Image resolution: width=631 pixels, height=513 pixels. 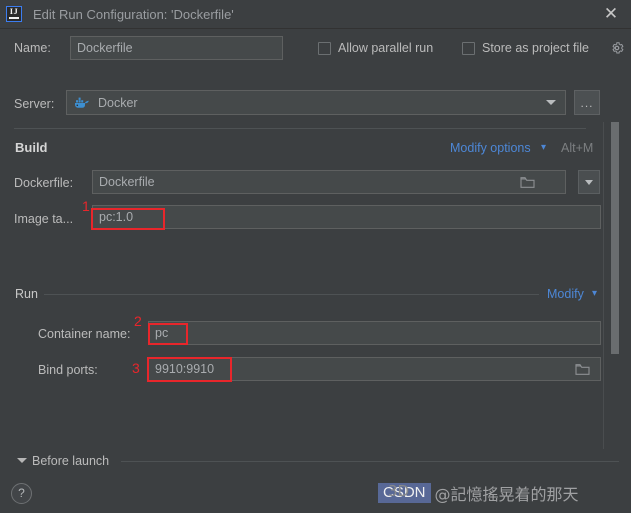 I want to click on run-modify-link: Modify, so click(x=565, y=294).